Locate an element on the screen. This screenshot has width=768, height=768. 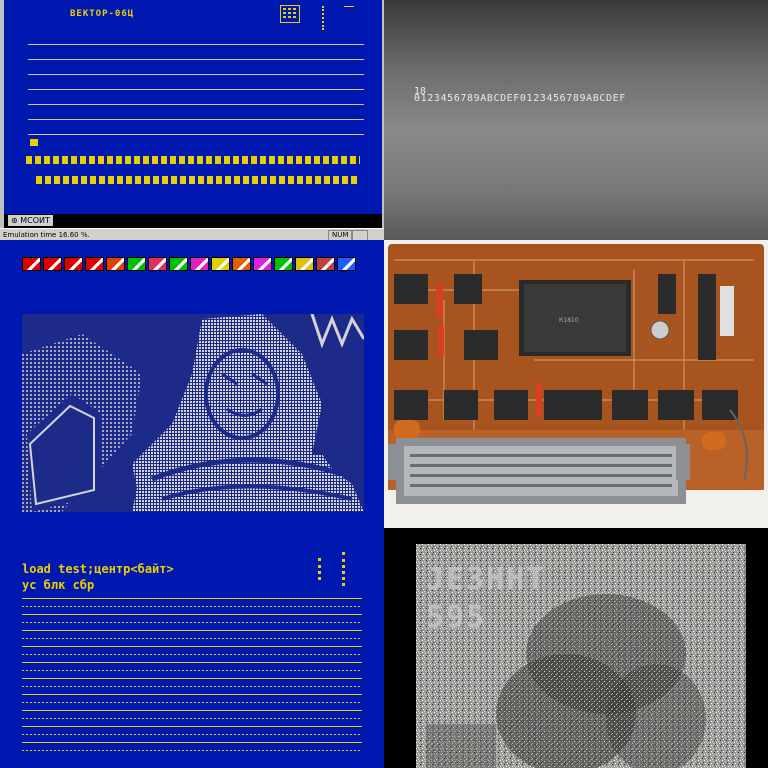
taskbar-logo: ⊛ МСОИТ is located at coordinates (30, 220).